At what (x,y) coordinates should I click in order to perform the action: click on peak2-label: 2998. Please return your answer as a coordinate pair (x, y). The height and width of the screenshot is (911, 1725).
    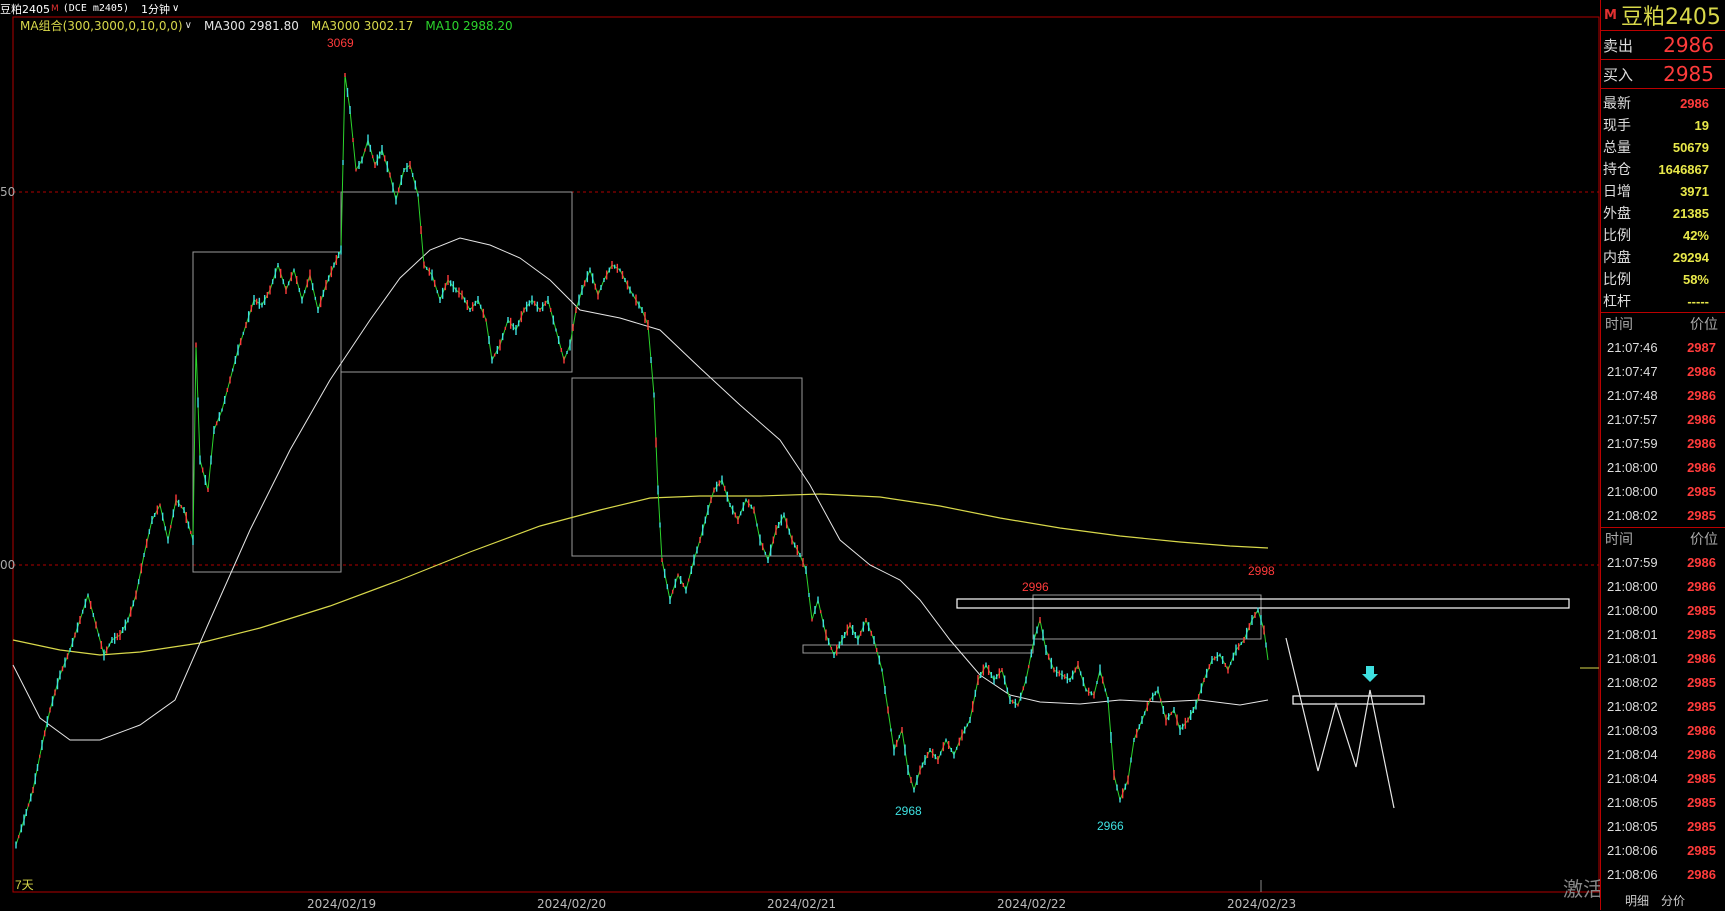
    Looking at the image, I should click on (1261, 571).